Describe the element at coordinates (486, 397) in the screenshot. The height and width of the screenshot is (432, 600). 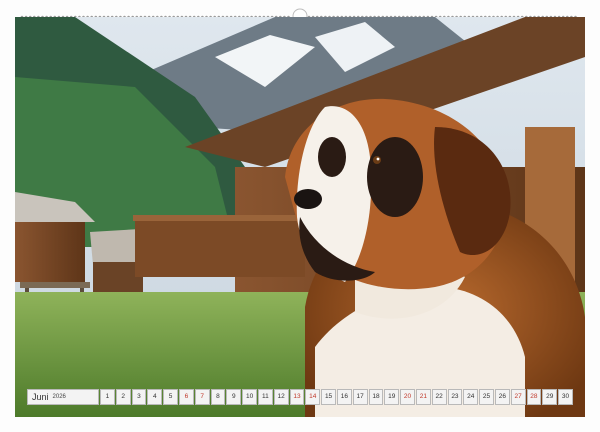
I see `day-cell: 25` at that location.